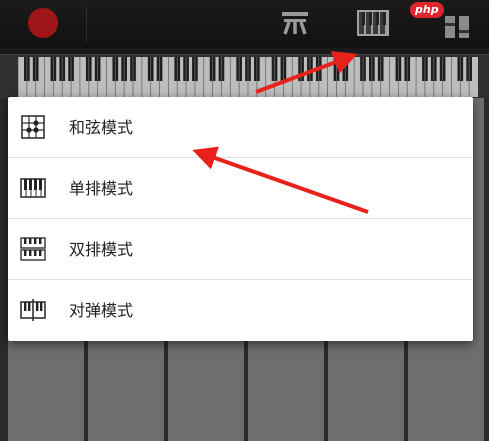 The image size is (489, 441). What do you see at coordinates (248, 77) in the screenshot?
I see `mini-piano-keys` at bounding box center [248, 77].